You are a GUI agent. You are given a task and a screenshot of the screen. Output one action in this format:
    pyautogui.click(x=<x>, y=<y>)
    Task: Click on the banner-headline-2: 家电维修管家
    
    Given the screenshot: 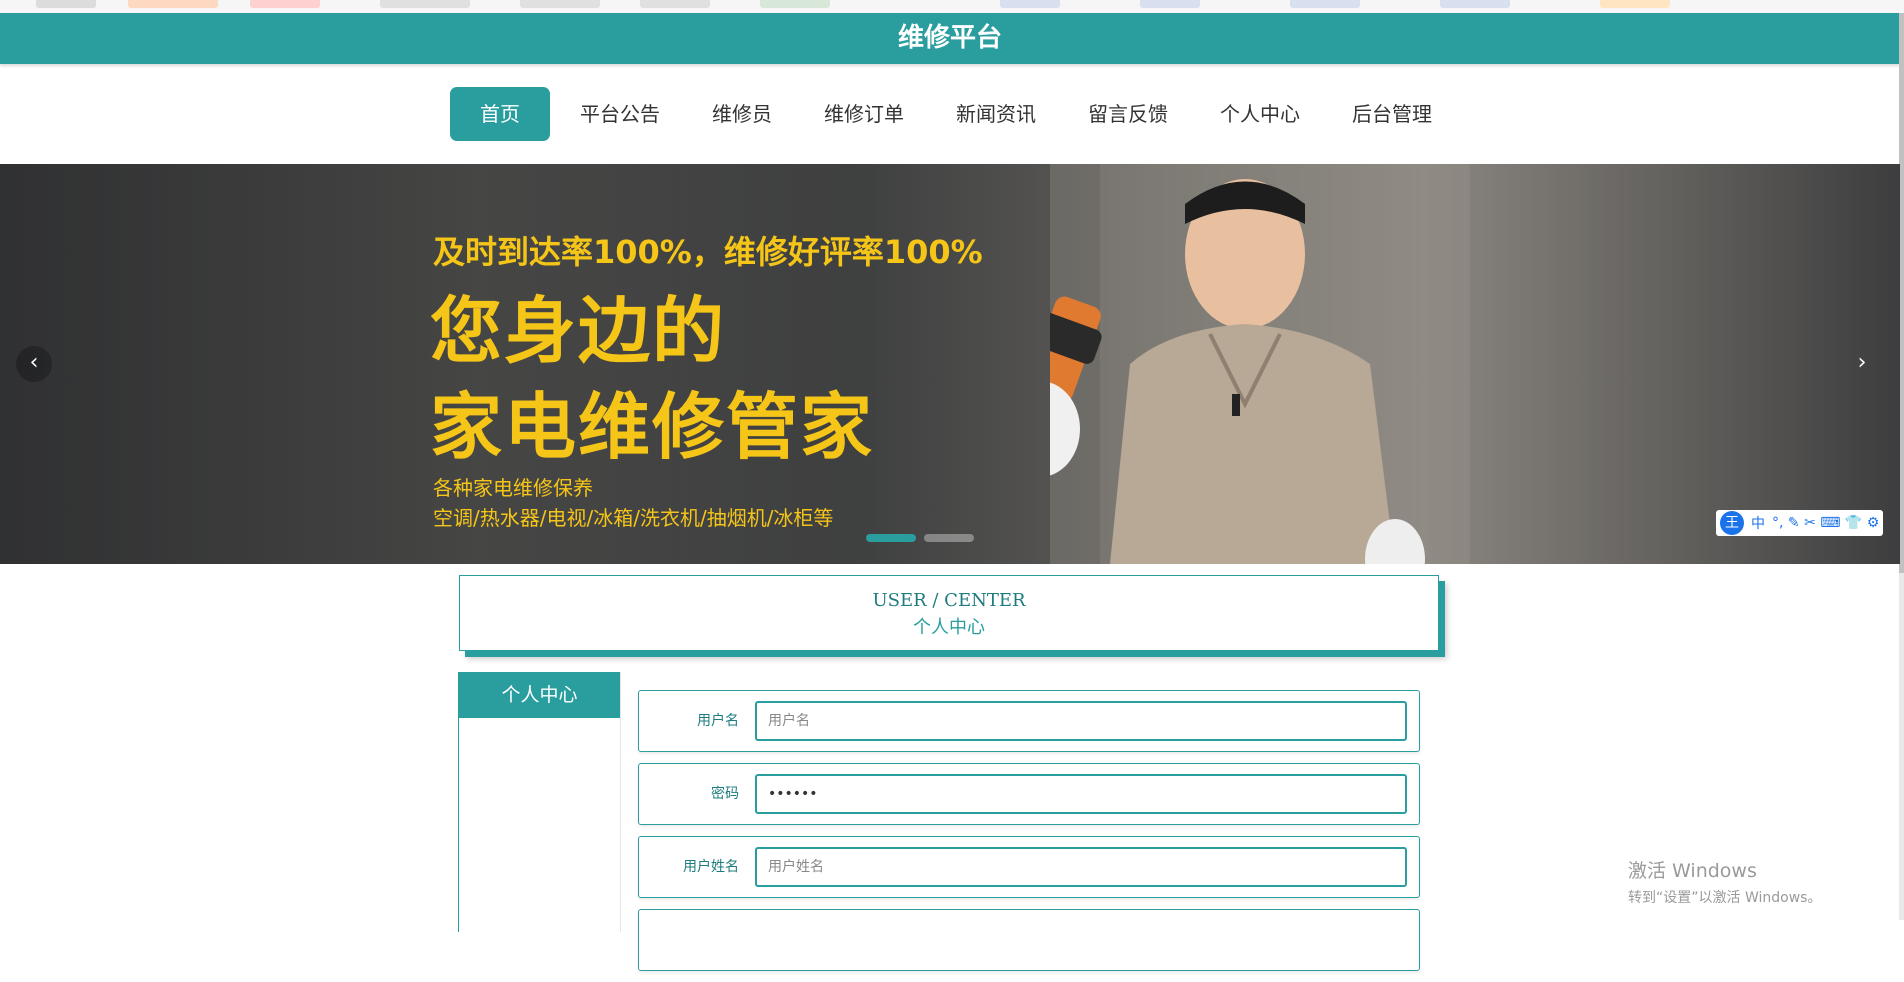 What is the action you would take?
    pyautogui.click(x=652, y=427)
    